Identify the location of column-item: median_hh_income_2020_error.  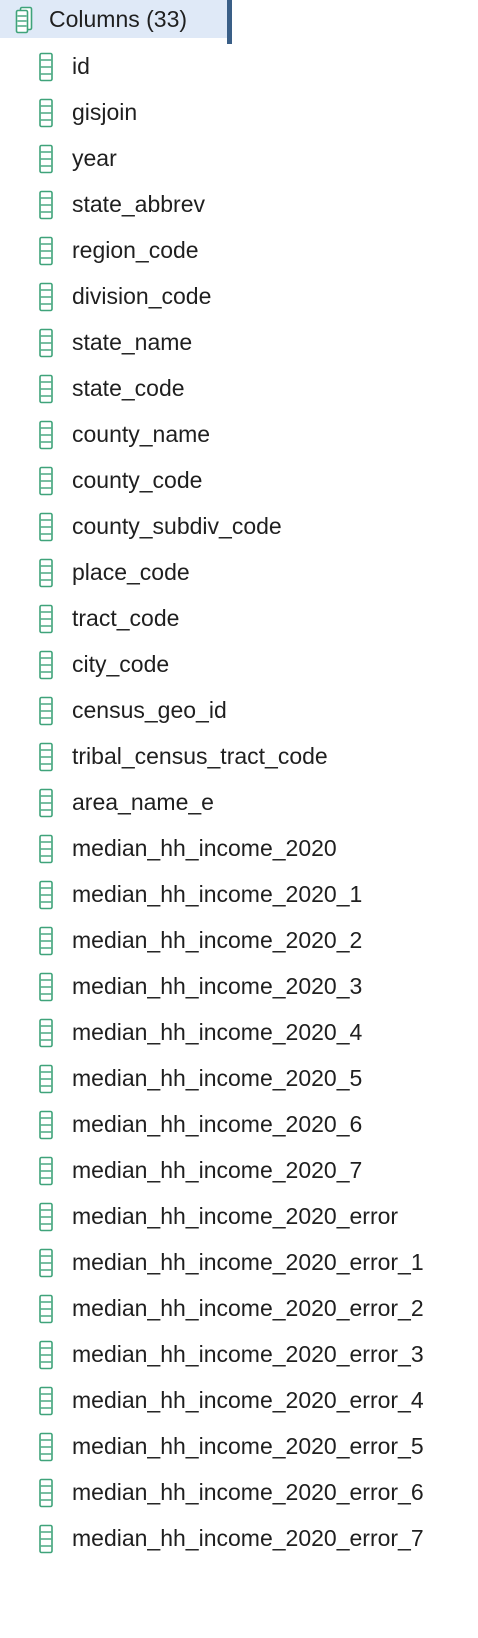
(239, 1219).